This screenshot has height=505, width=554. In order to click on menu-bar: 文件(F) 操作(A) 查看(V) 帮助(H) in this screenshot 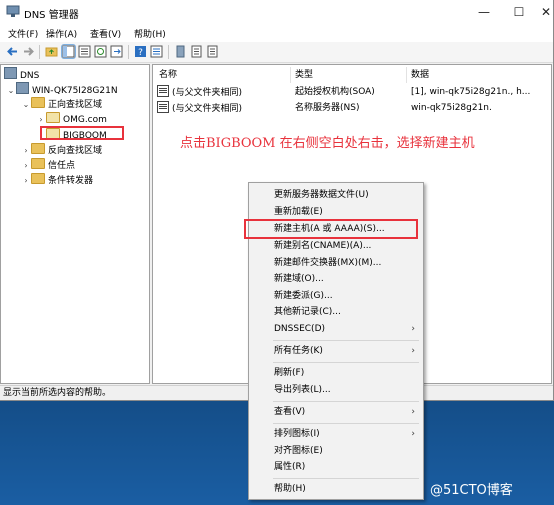, I will do `click(276, 33)`.